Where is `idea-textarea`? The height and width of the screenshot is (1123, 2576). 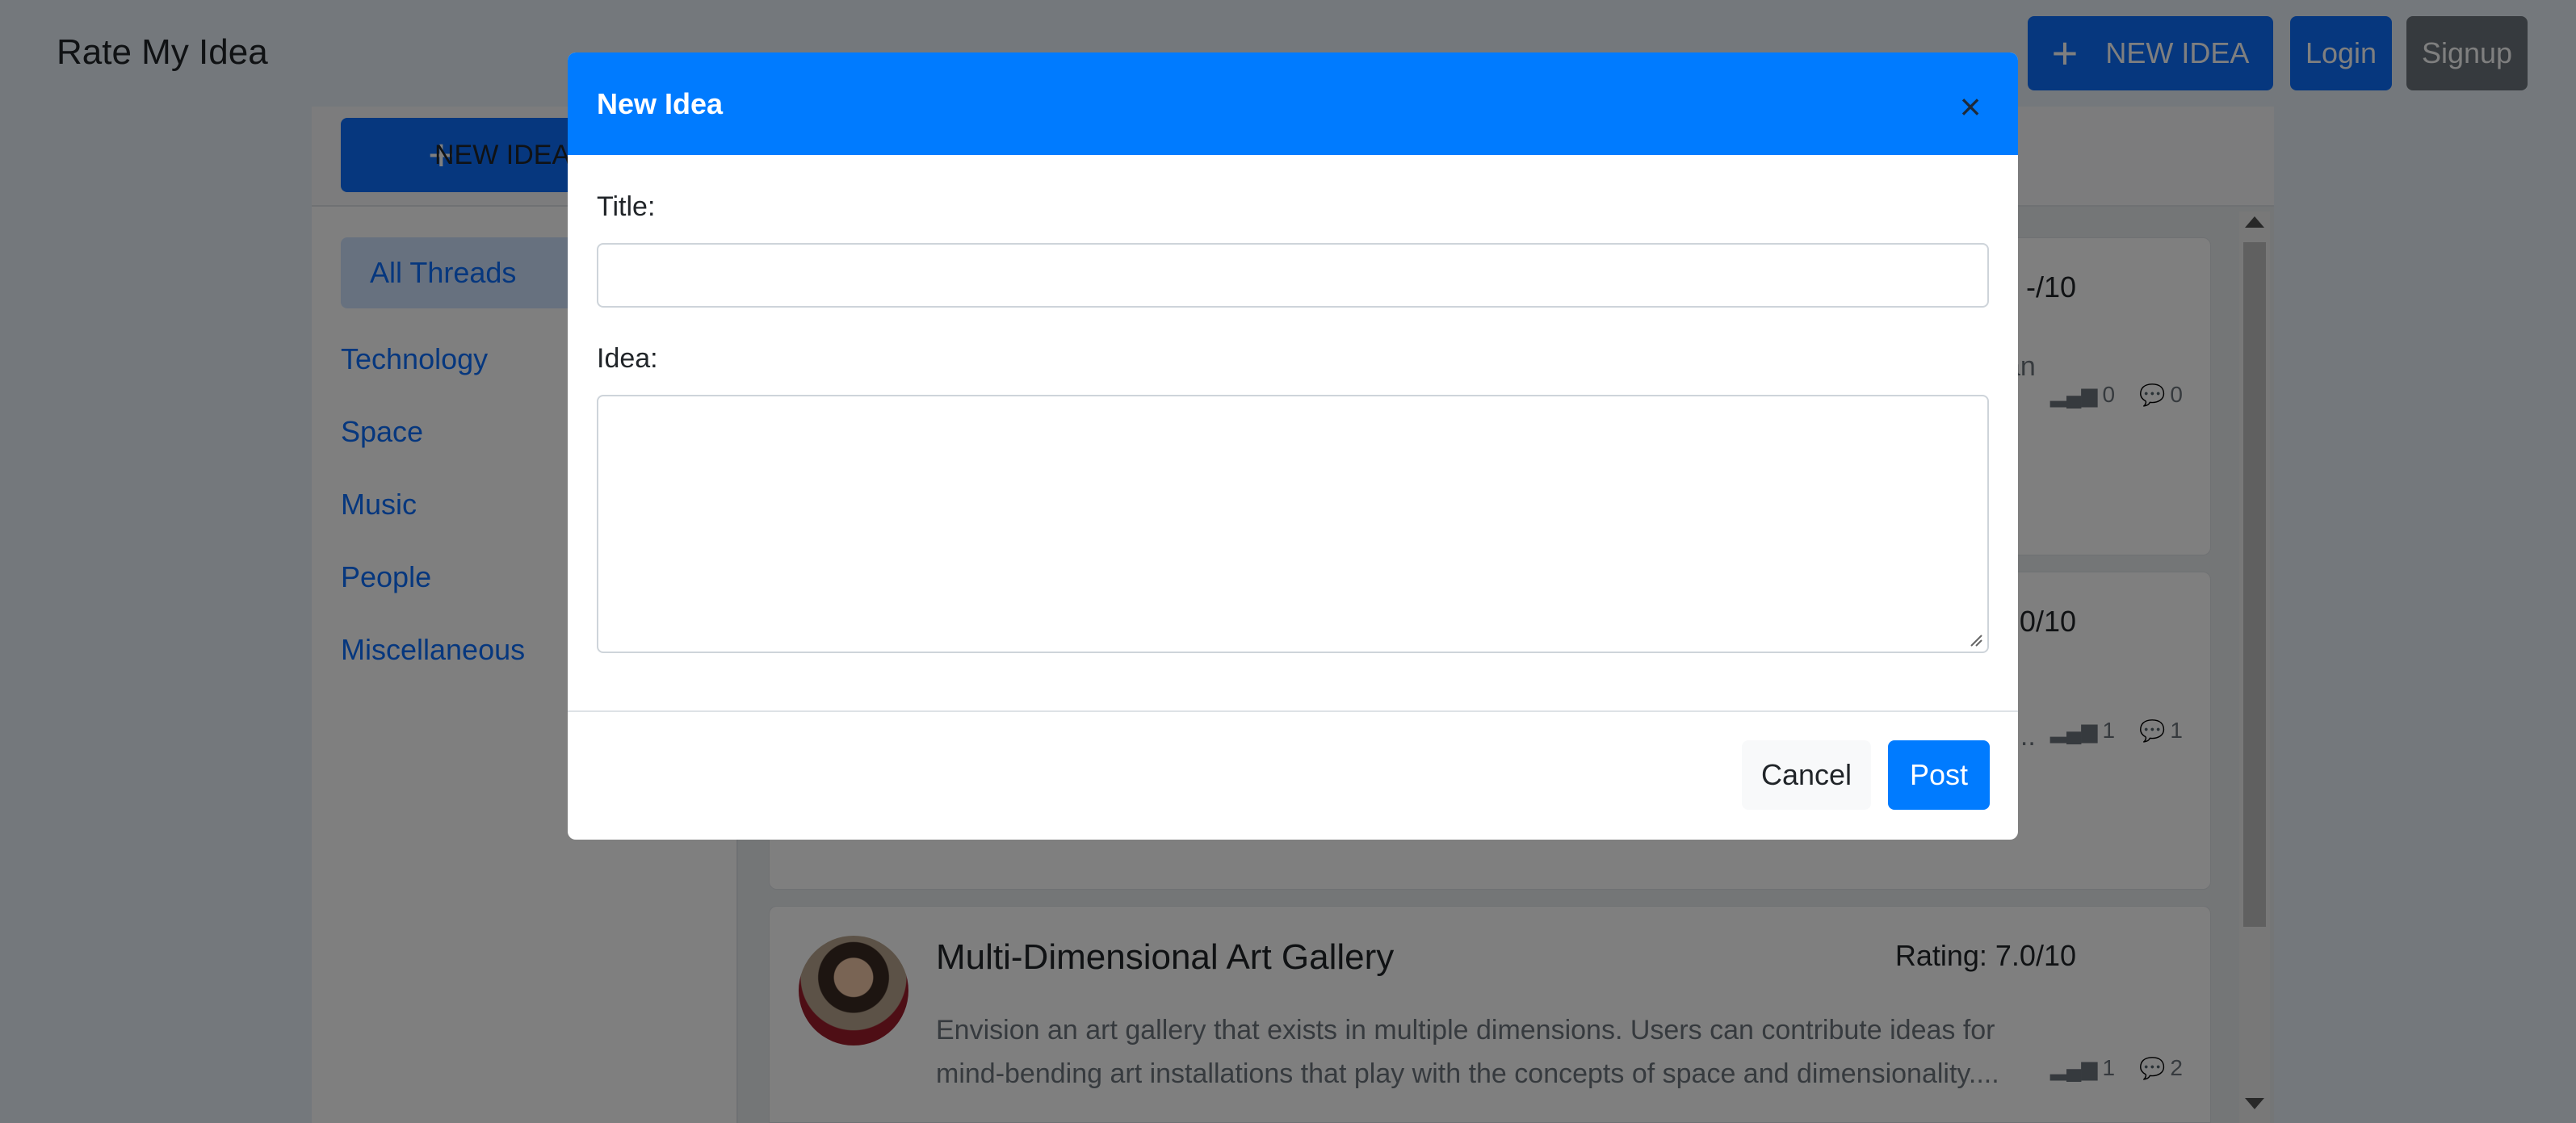 idea-textarea is located at coordinates (1293, 524).